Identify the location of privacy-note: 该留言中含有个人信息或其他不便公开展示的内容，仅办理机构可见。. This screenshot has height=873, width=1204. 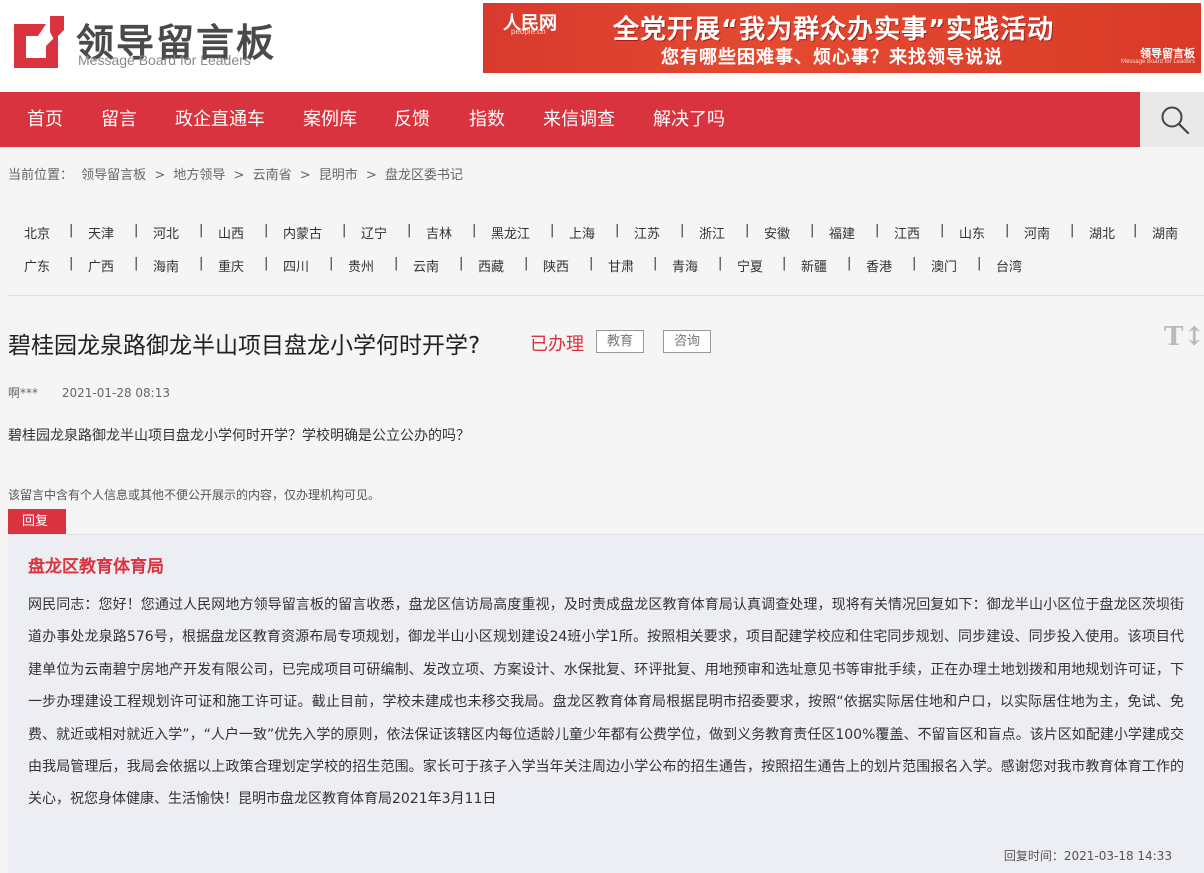
(194, 495).